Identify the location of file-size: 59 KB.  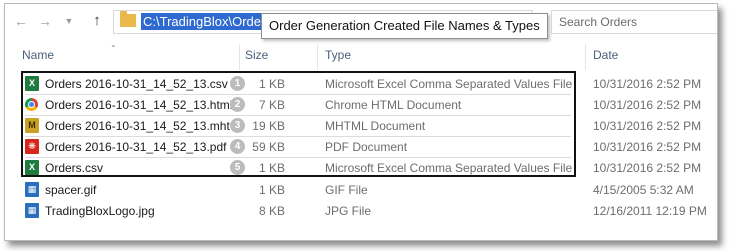
(268, 147).